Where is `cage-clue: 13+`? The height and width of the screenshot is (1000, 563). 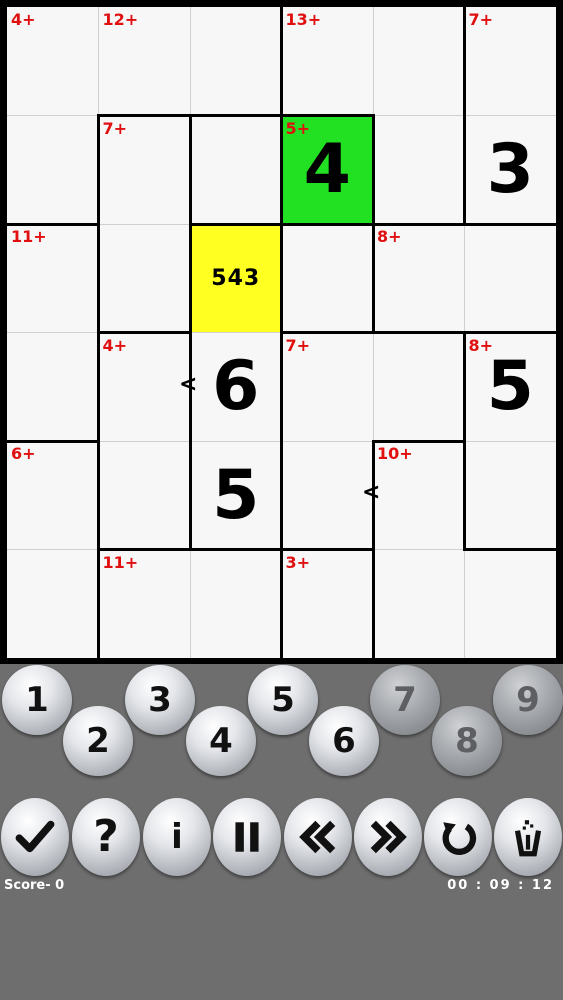 cage-clue: 13+ is located at coordinates (303, 19).